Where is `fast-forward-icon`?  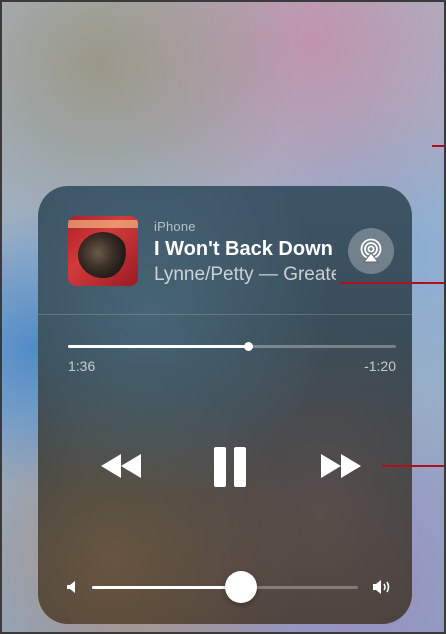
fast-forward-icon is located at coordinates (341, 466).